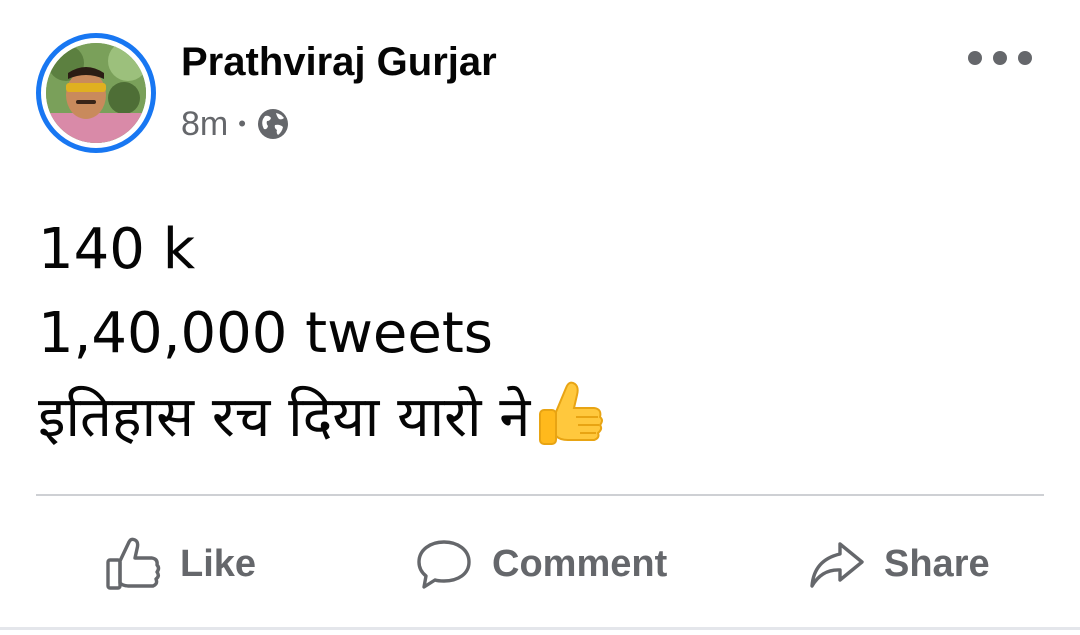  What do you see at coordinates (204, 124) in the screenshot?
I see `post-time: 8m` at bounding box center [204, 124].